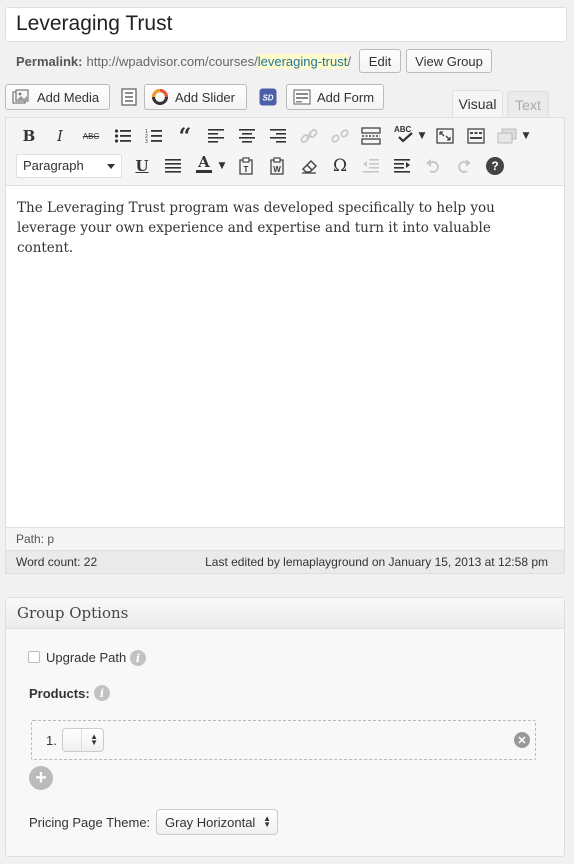  What do you see at coordinates (309, 136) in the screenshot?
I see `link-icon` at bounding box center [309, 136].